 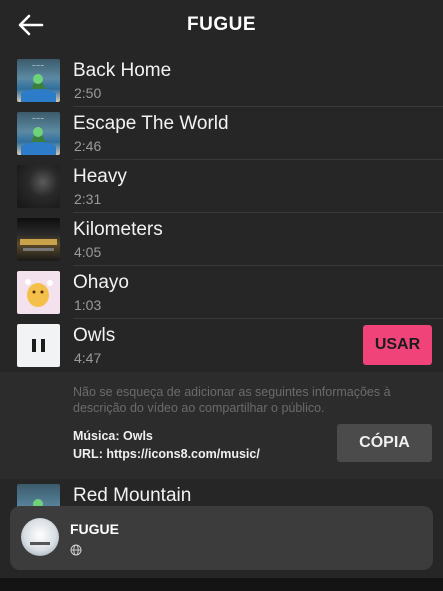 I want to click on track-duration: 2:46, so click(x=88, y=146).